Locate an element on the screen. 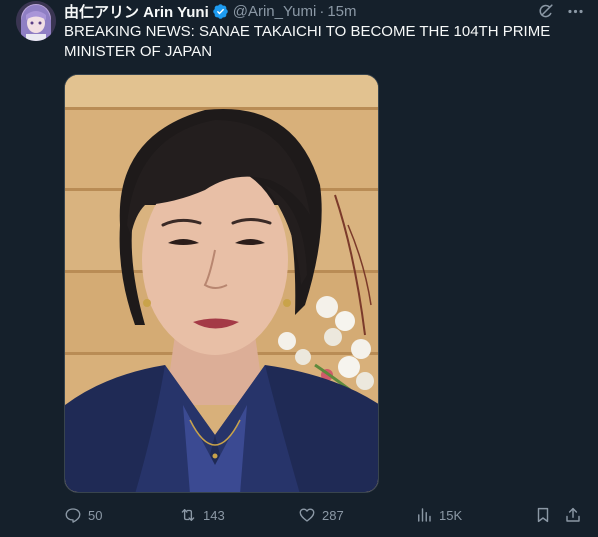  views-count: 15K is located at coordinates (451, 515).